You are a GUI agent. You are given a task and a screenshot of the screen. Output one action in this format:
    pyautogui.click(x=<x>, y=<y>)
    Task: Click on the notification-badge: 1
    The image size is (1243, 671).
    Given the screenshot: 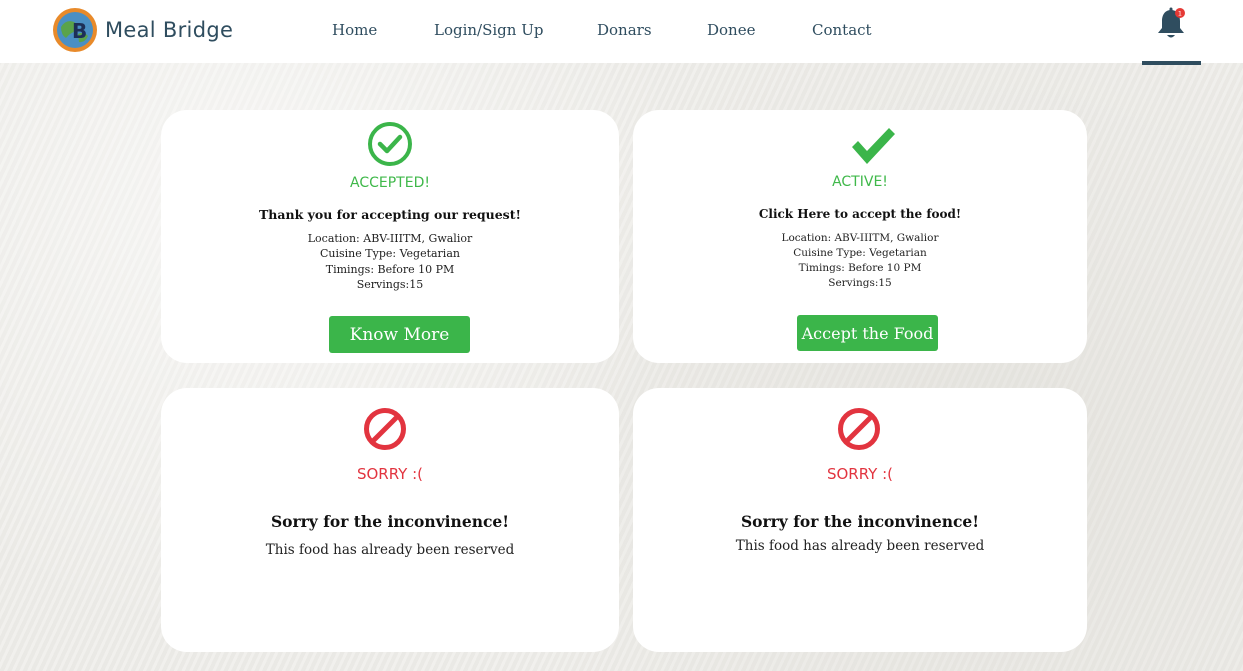 What is the action you would take?
    pyautogui.click(x=1180, y=13)
    